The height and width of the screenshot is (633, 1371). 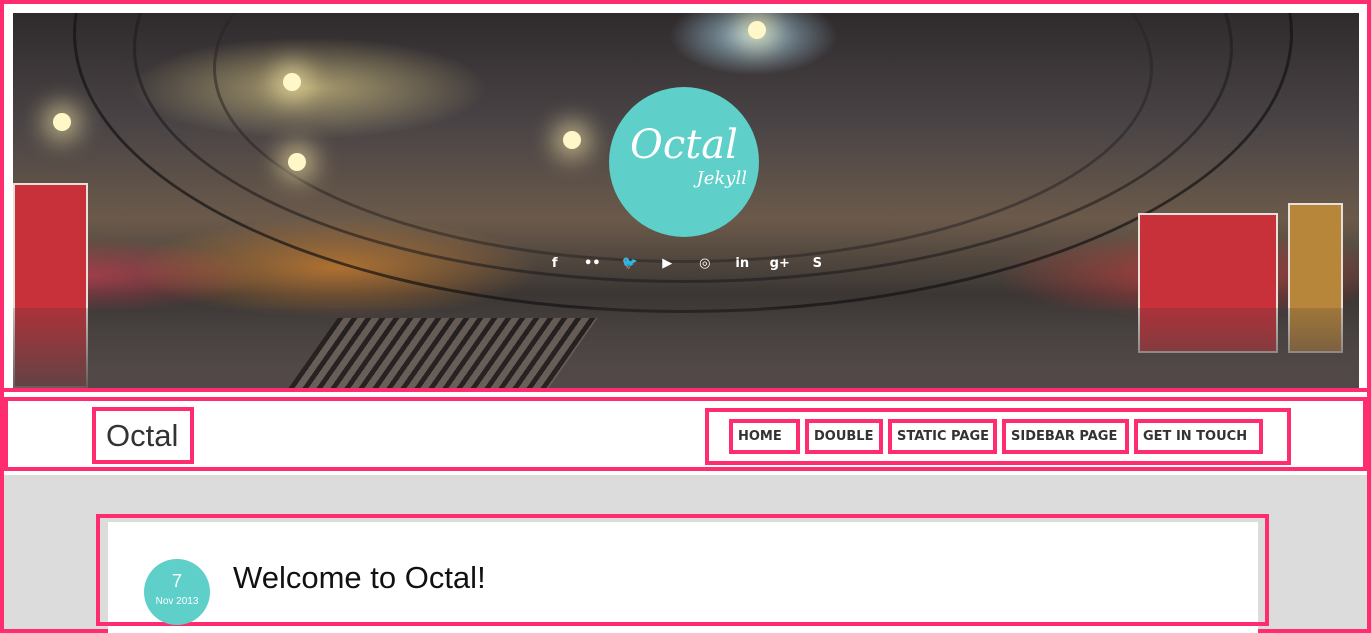 I want to click on logo-title: Octal, so click(x=684, y=145).